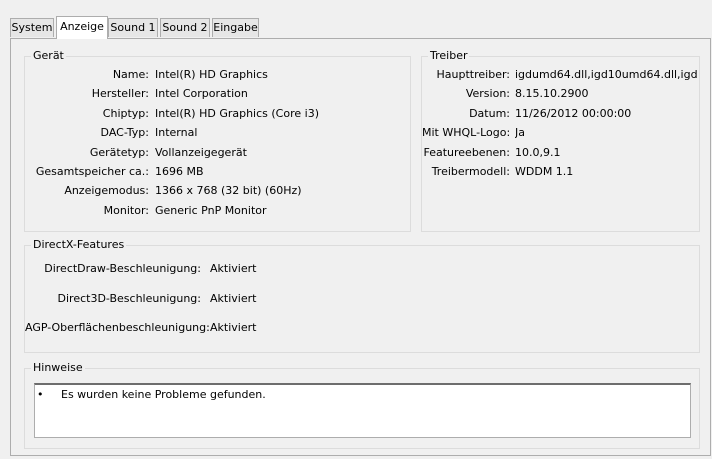 The image size is (712, 459). I want to click on hinweise-title: Hinweise, so click(58, 368).